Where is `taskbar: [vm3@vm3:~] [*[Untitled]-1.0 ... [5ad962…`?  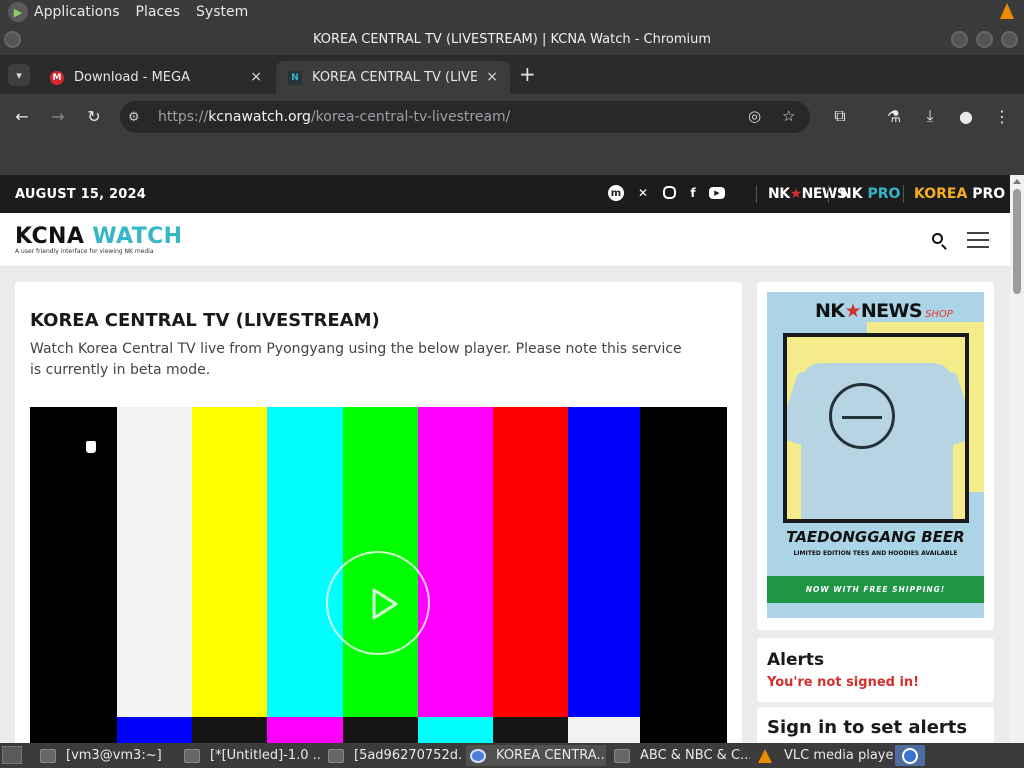 taskbar: [vm3@vm3:~] [*[Untitled]-1.0 ... [5ad962… is located at coordinates (512, 755).